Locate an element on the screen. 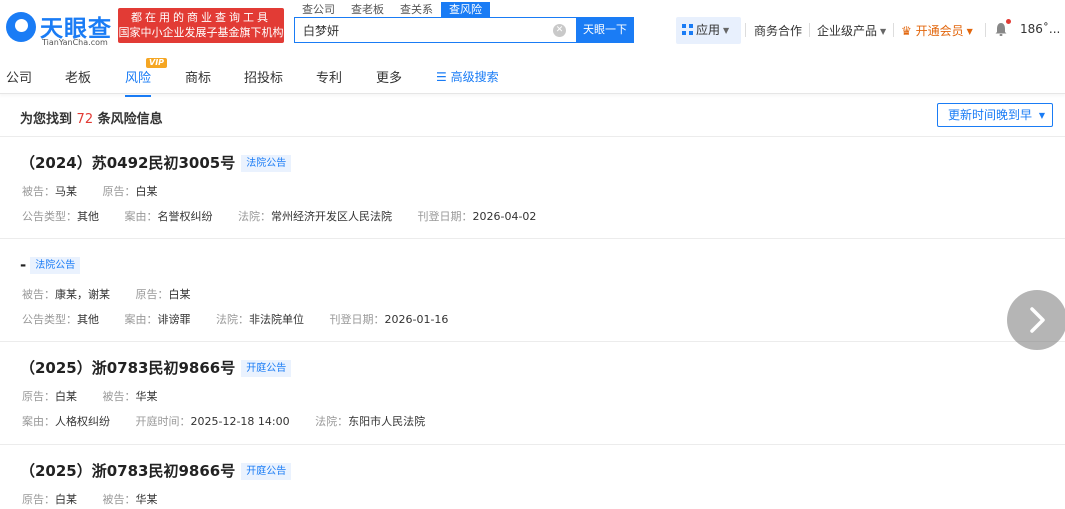 This screenshot has width=1065, height=509. clear-icon: ✕ is located at coordinates (559, 30).